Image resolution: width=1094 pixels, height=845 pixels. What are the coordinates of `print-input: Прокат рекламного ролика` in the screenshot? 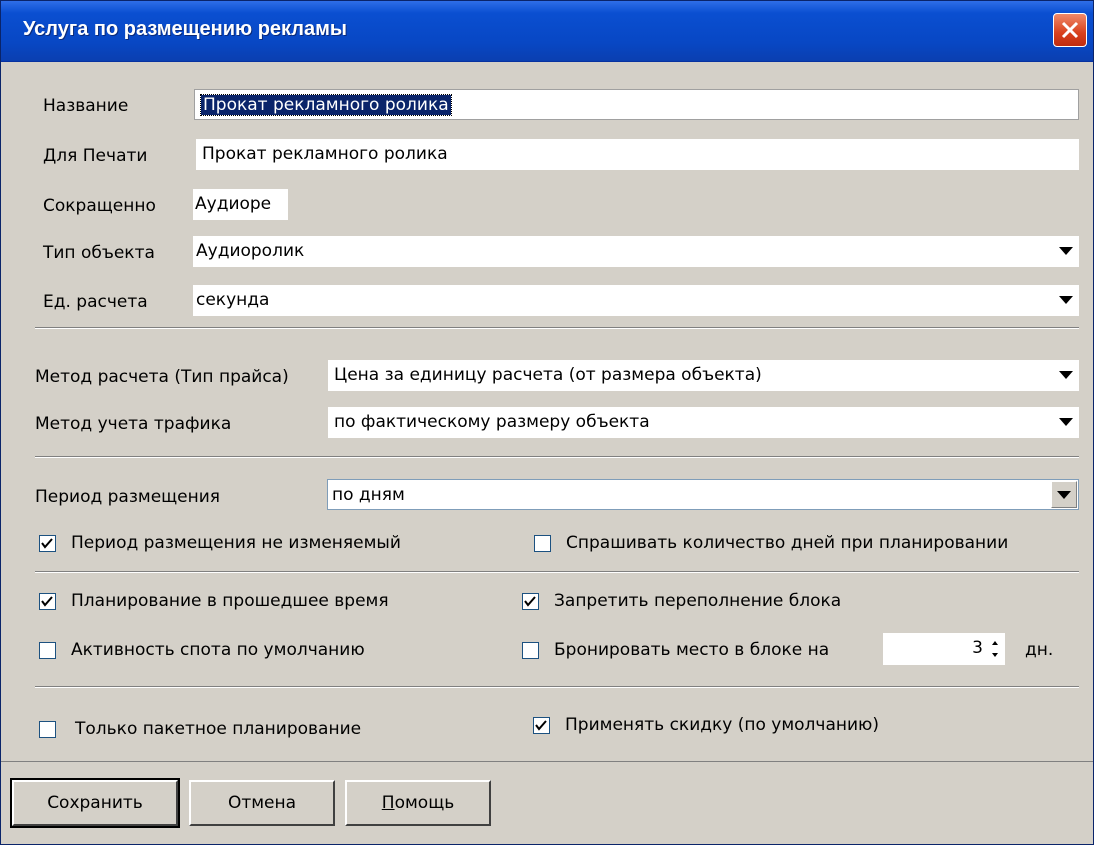 It's located at (637, 154).